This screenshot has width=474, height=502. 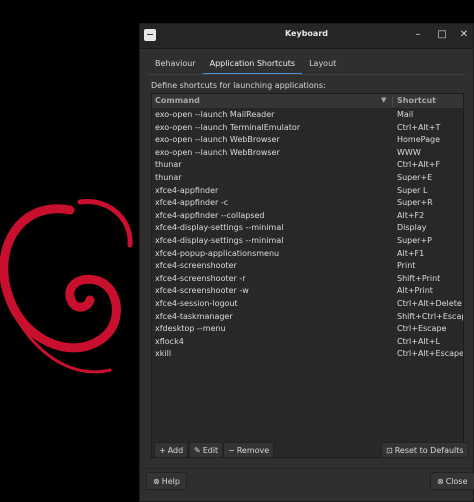 I want to click on tab-bar: Behaviour Application Shortcuts Layout, so click(x=245, y=65).